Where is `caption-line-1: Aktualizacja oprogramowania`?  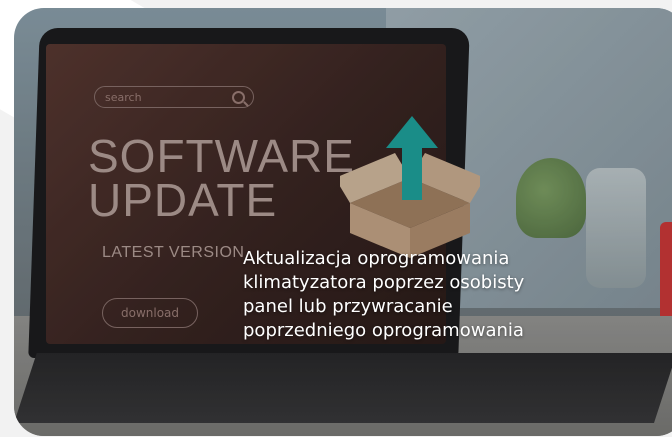 caption-line-1: Aktualizacja oprogramowania is located at coordinates (376, 258).